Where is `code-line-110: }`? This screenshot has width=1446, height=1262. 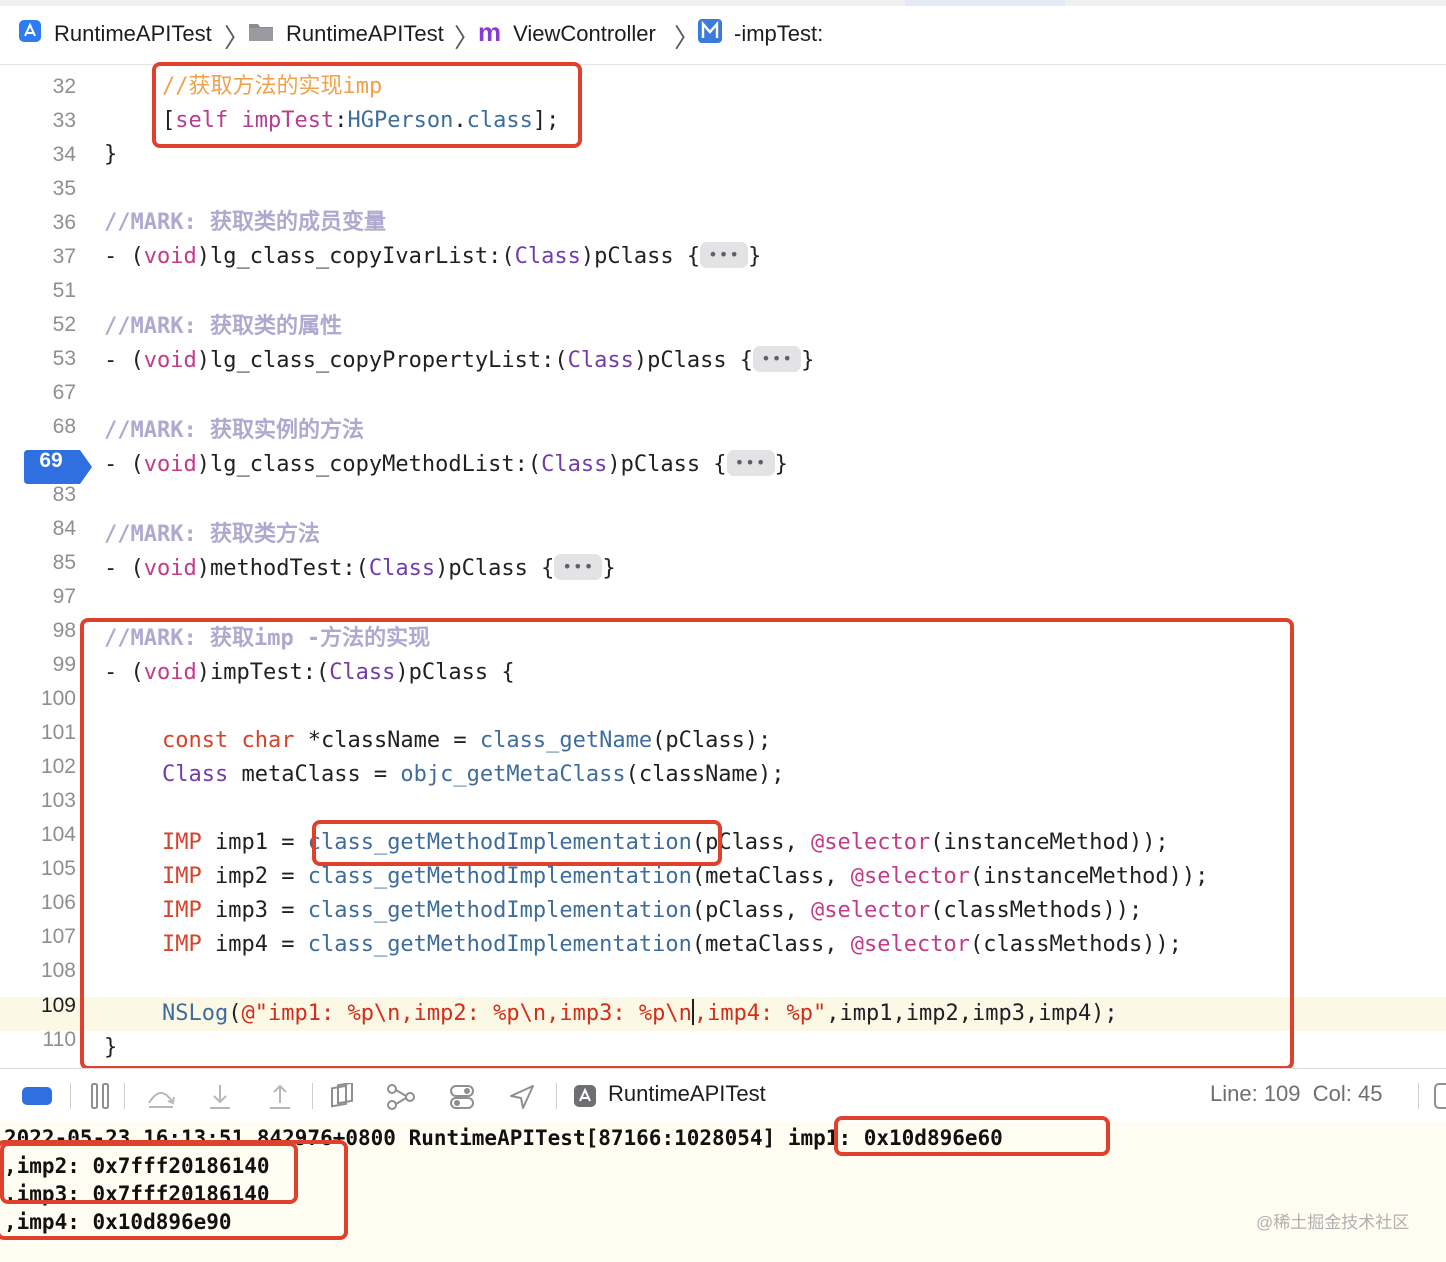 code-line-110: } is located at coordinates (111, 1047).